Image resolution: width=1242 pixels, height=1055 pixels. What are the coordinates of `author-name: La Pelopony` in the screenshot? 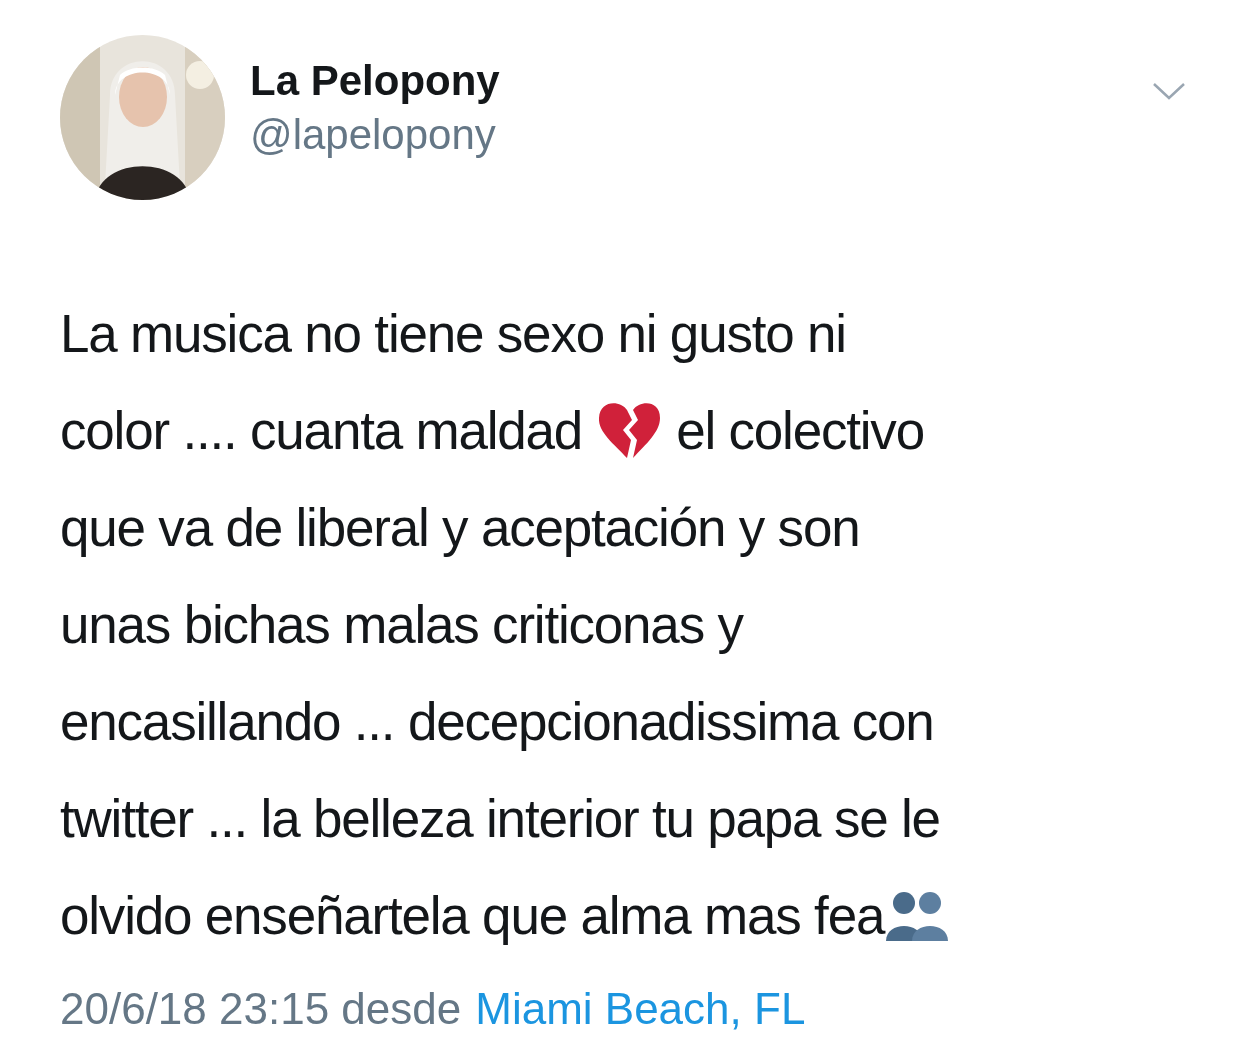 It's located at (375, 81).